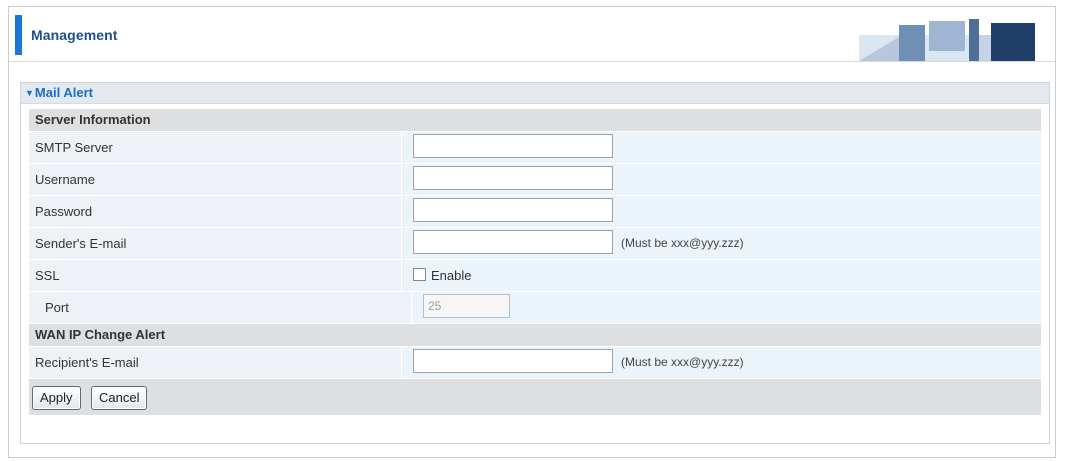  I want to click on button-bar: Apply Cancel, so click(535, 397).